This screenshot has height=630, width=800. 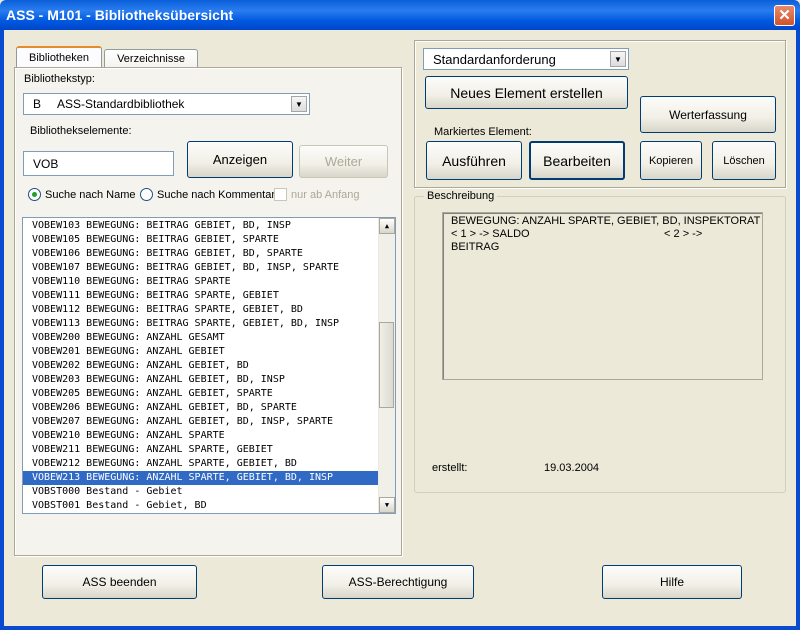 I want to click on checkbox-start-label: nur ab Anfang, so click(x=325, y=194).